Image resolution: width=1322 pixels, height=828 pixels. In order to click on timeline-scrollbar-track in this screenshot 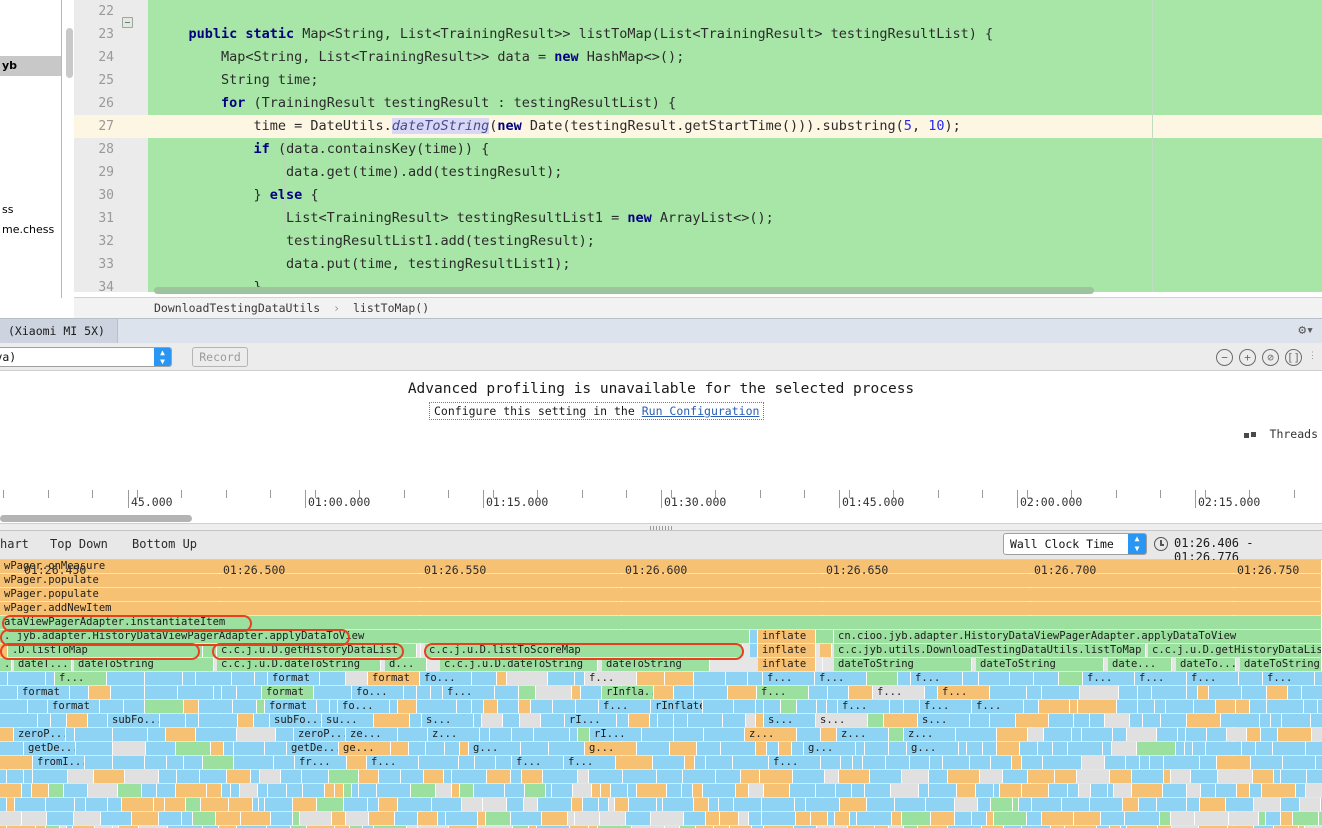, I will do `click(661, 518)`.